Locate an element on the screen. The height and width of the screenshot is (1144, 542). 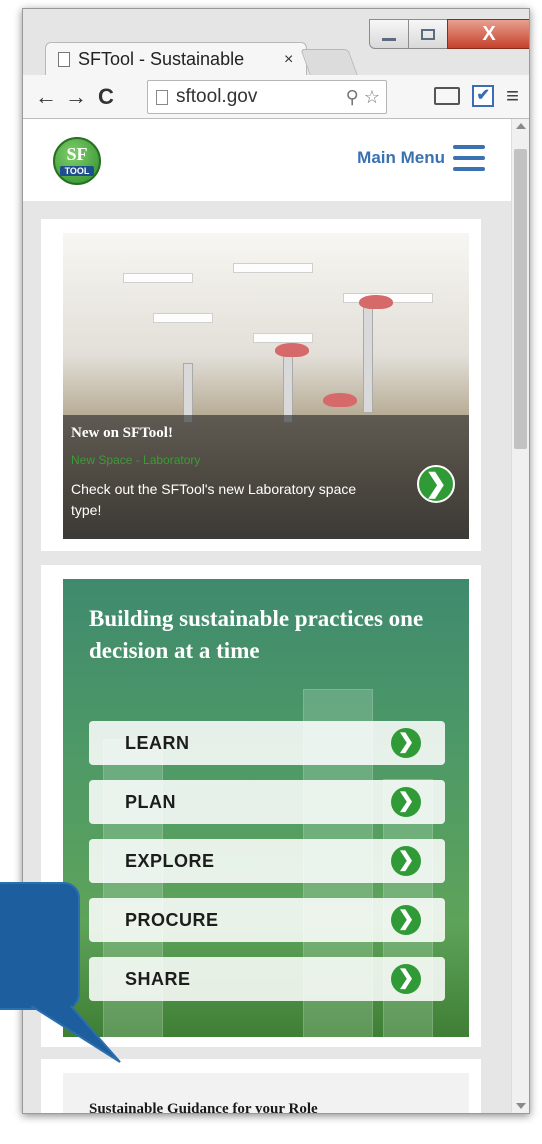
url-text: sftool.gov is located at coordinates (261, 97).